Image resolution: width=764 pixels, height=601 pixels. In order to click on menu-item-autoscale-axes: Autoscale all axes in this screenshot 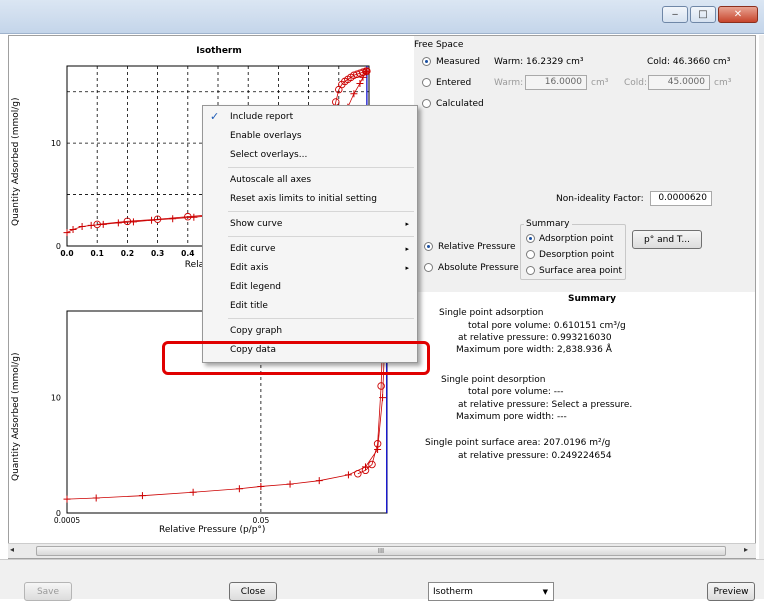, I will do `click(310, 180)`.